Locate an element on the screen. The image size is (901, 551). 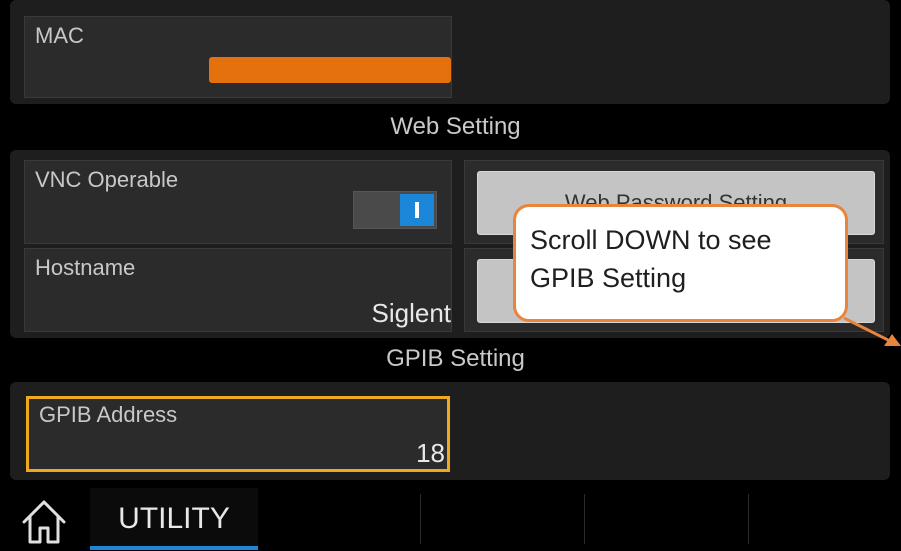
bottom-bar: UTILITY is located at coordinates (455, 519).